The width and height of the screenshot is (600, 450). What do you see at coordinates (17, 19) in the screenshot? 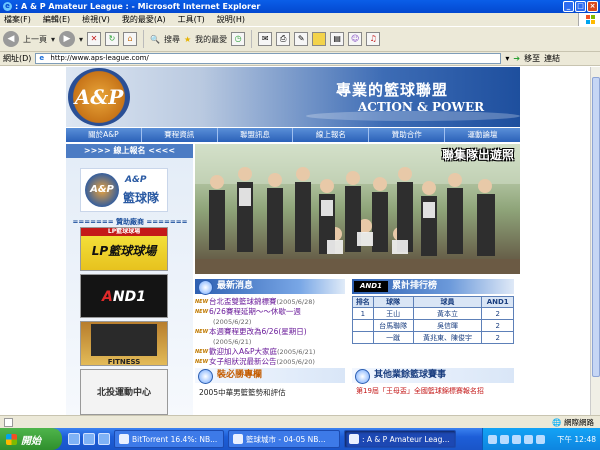
I see `menu-file: 檔案(F)` at bounding box center [17, 19].